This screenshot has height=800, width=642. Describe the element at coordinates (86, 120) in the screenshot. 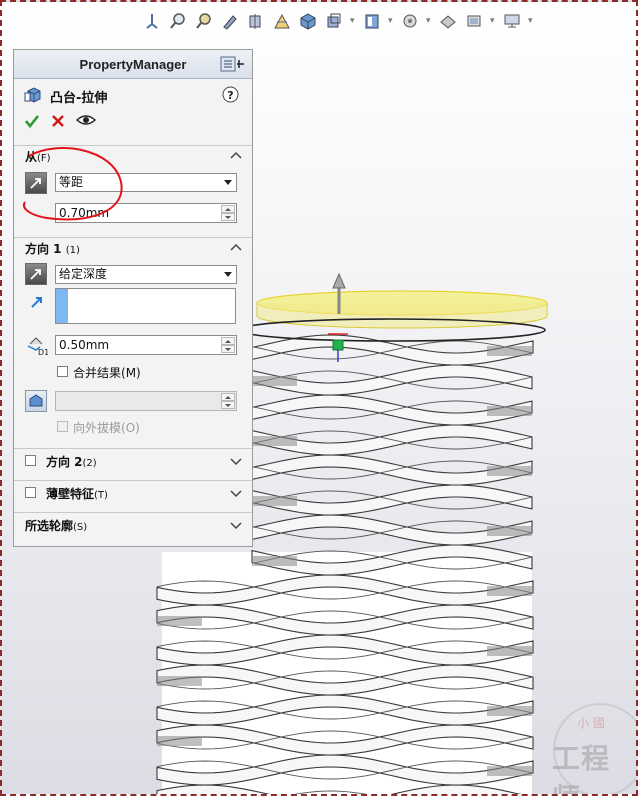

I see `detailed-preview-eye-icon` at that location.